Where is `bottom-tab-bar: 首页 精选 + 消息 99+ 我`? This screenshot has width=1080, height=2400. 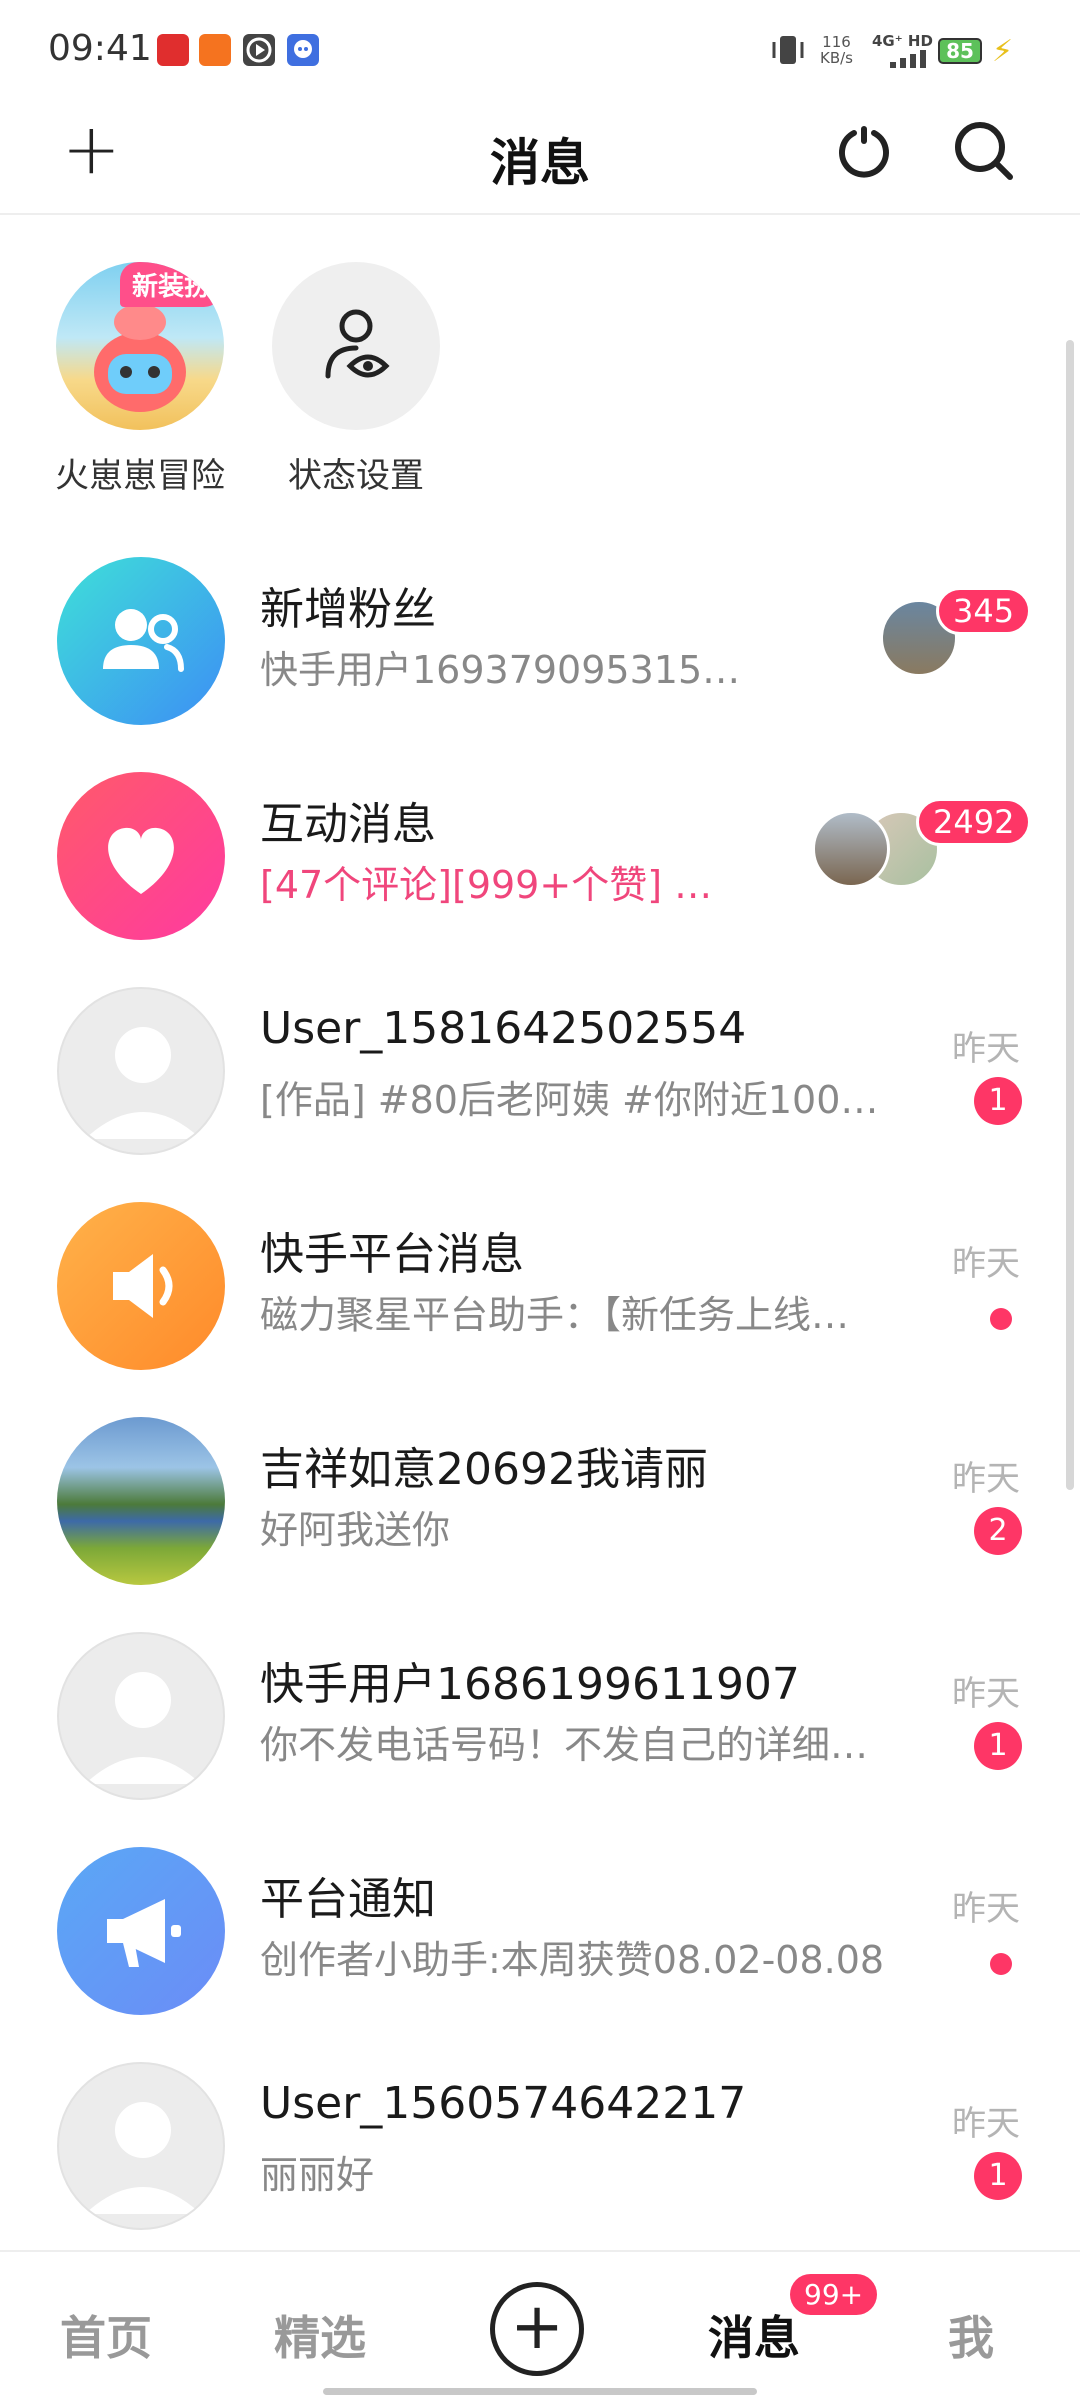 bottom-tab-bar: 首页 精选 + 消息 99+ 我 is located at coordinates (540, 2325).